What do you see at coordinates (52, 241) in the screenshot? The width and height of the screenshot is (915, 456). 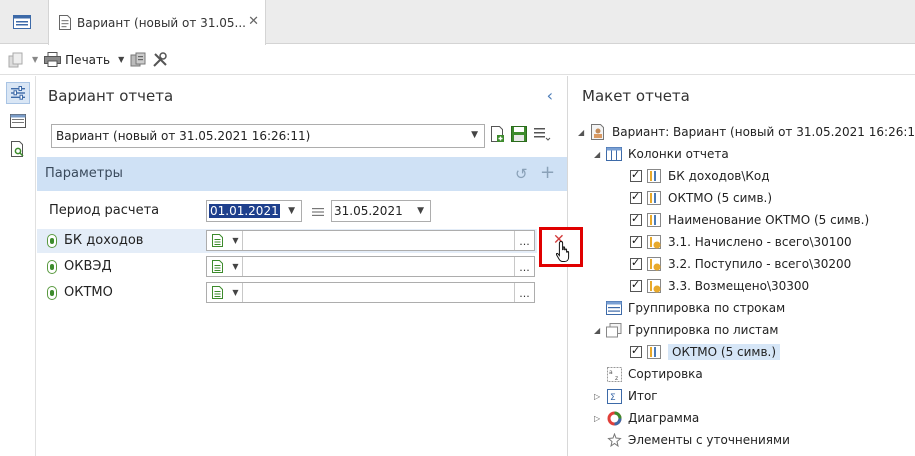 I see `required-marker-icon` at bounding box center [52, 241].